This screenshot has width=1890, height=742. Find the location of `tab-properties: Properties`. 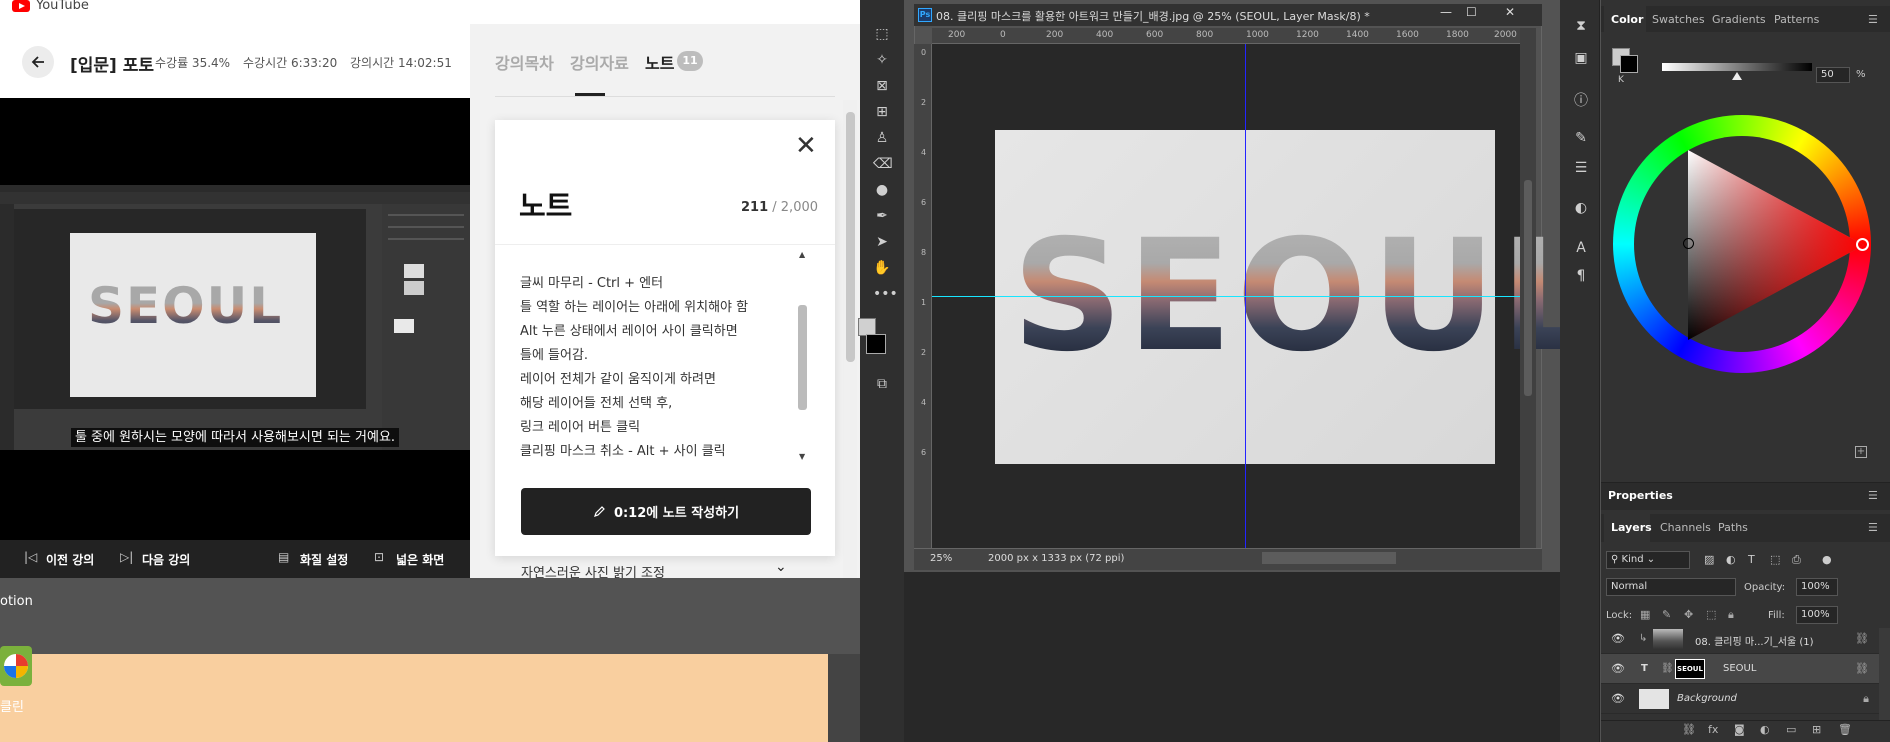

tab-properties: Properties is located at coordinates (1640, 495).